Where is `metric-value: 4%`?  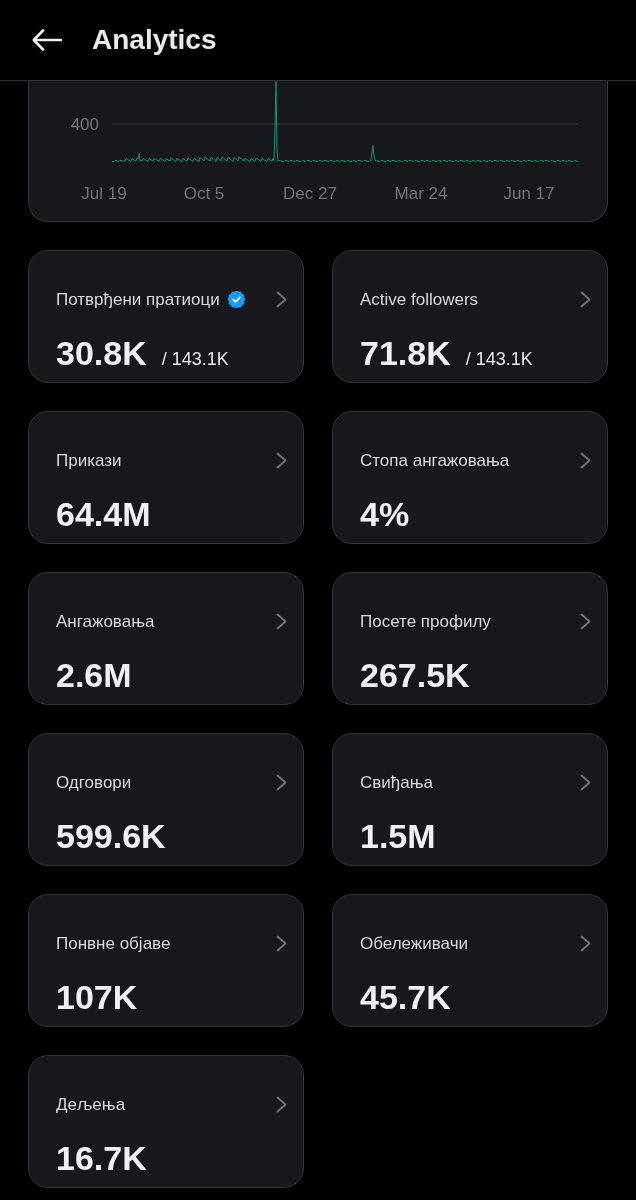 metric-value: 4% is located at coordinates (385, 513).